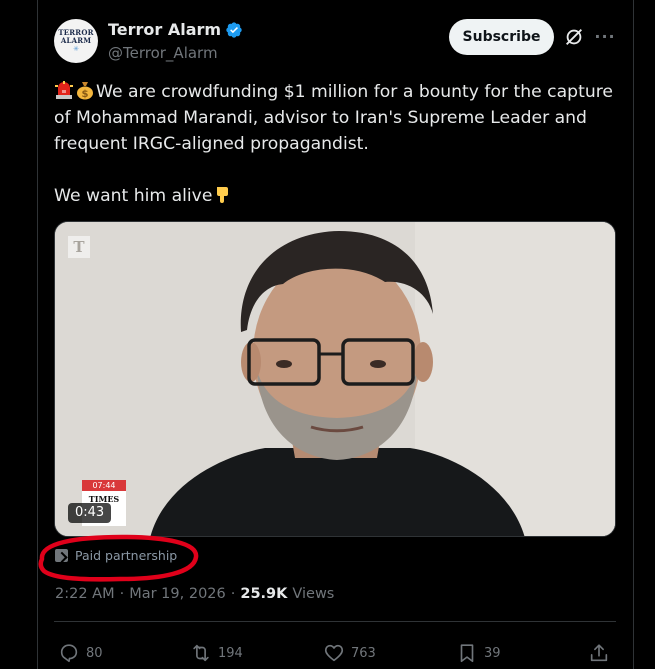 The height and width of the screenshot is (669, 655). Describe the element at coordinates (313, 594) in the screenshot. I see `views-label: Views` at that location.